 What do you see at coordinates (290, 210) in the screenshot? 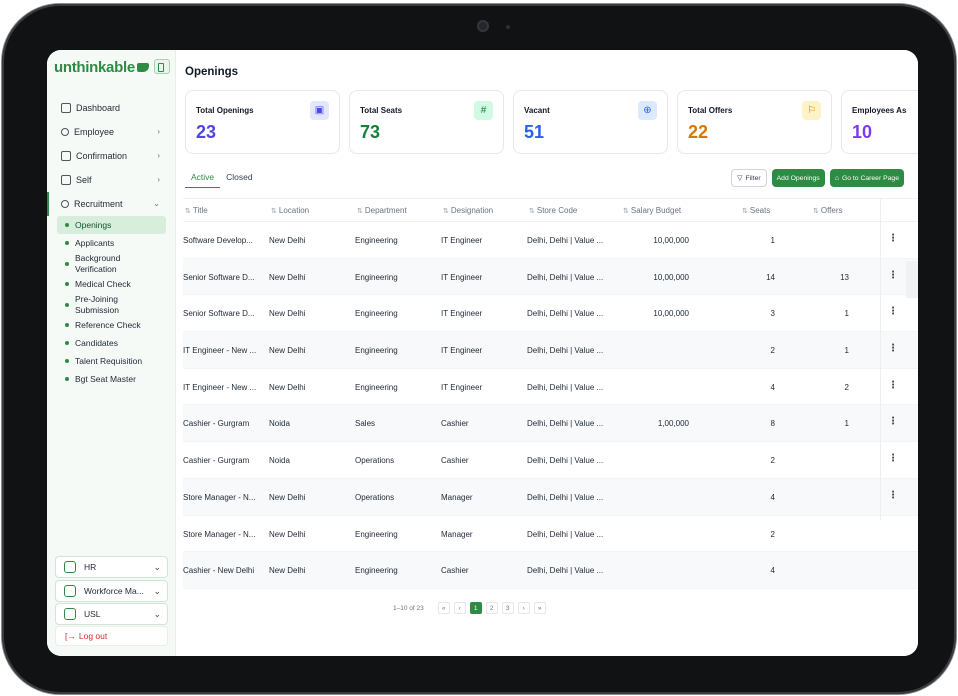
I see `column-header: ⇅ Location` at bounding box center [290, 210].